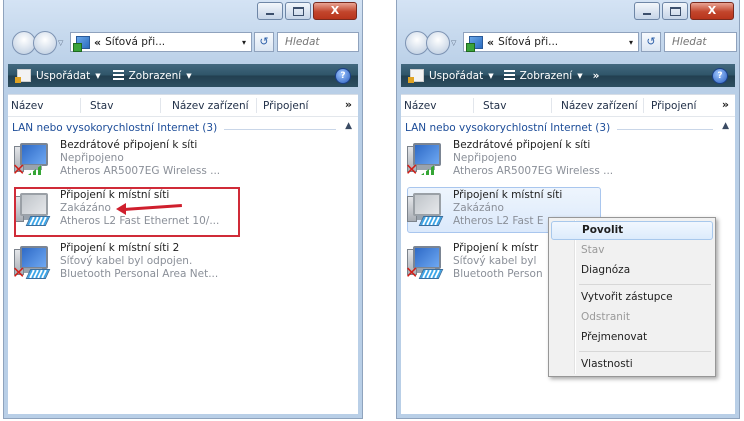 The width and height of the screenshot is (744, 421). What do you see at coordinates (632, 337) in the screenshot?
I see `menu-item-rename: Přejmenovat` at bounding box center [632, 337].